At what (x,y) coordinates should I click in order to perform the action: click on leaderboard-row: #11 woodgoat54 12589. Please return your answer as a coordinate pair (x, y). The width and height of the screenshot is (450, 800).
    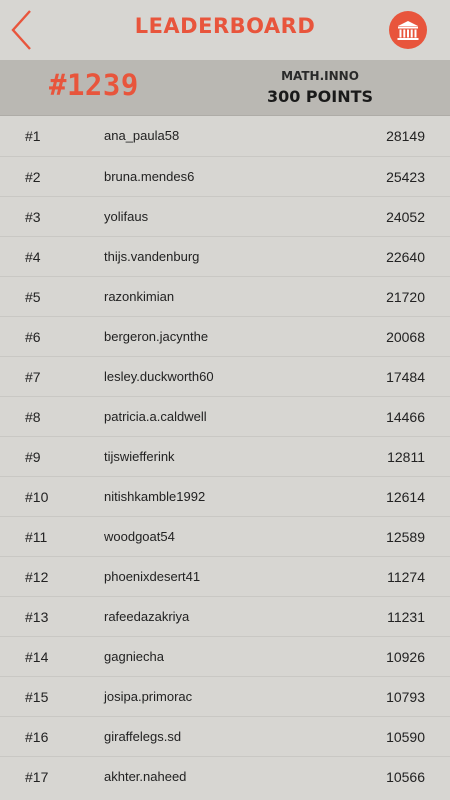
    Looking at the image, I should click on (225, 536).